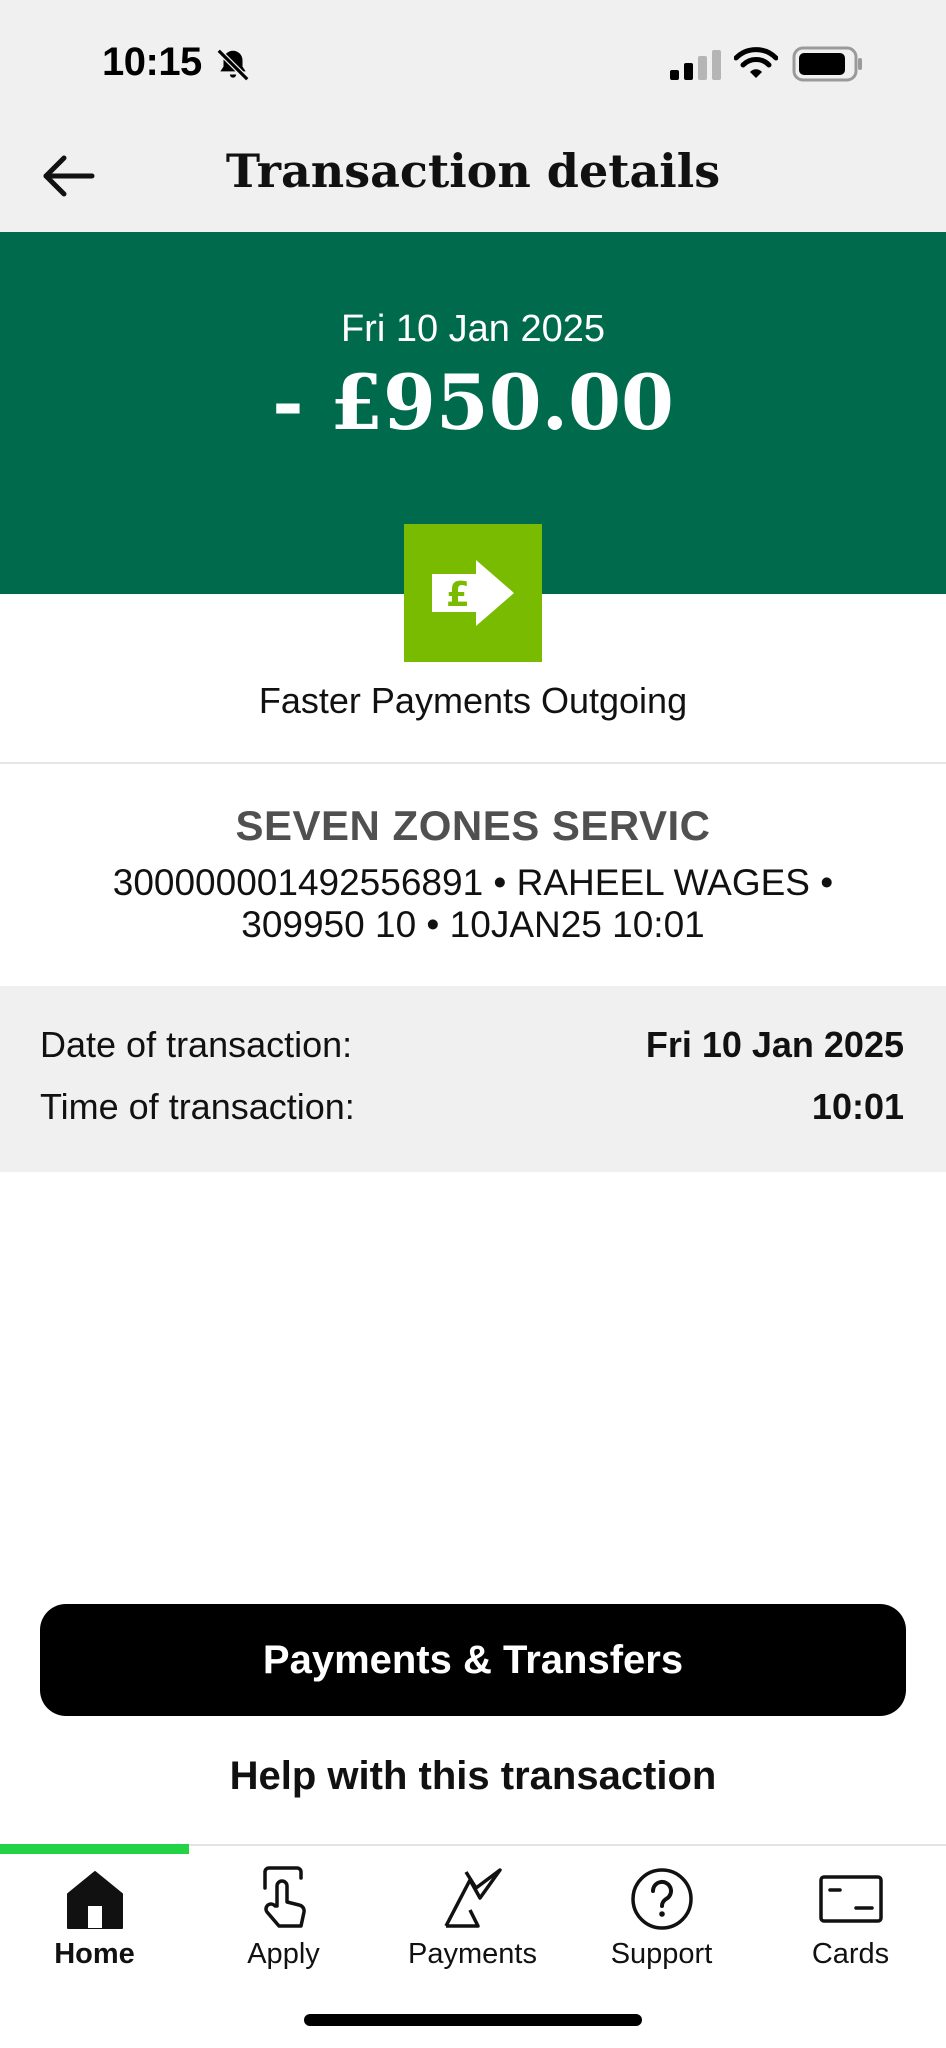 The height and width of the screenshot is (2048, 946). I want to click on home-indicator, so click(473, 2020).